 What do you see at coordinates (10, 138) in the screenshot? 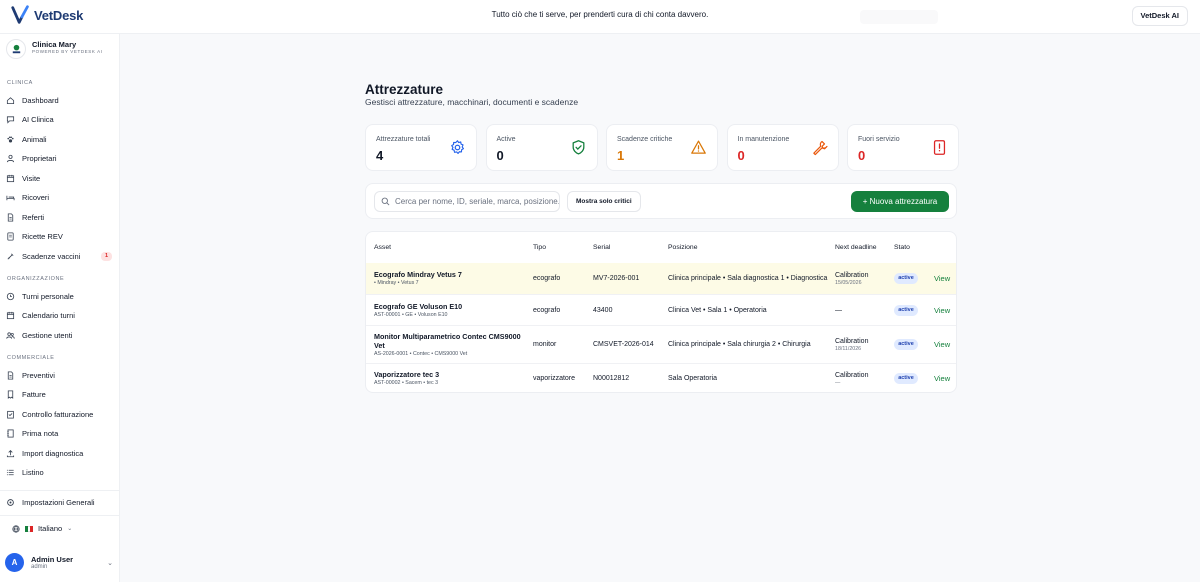
I see `paw-icon` at bounding box center [10, 138].